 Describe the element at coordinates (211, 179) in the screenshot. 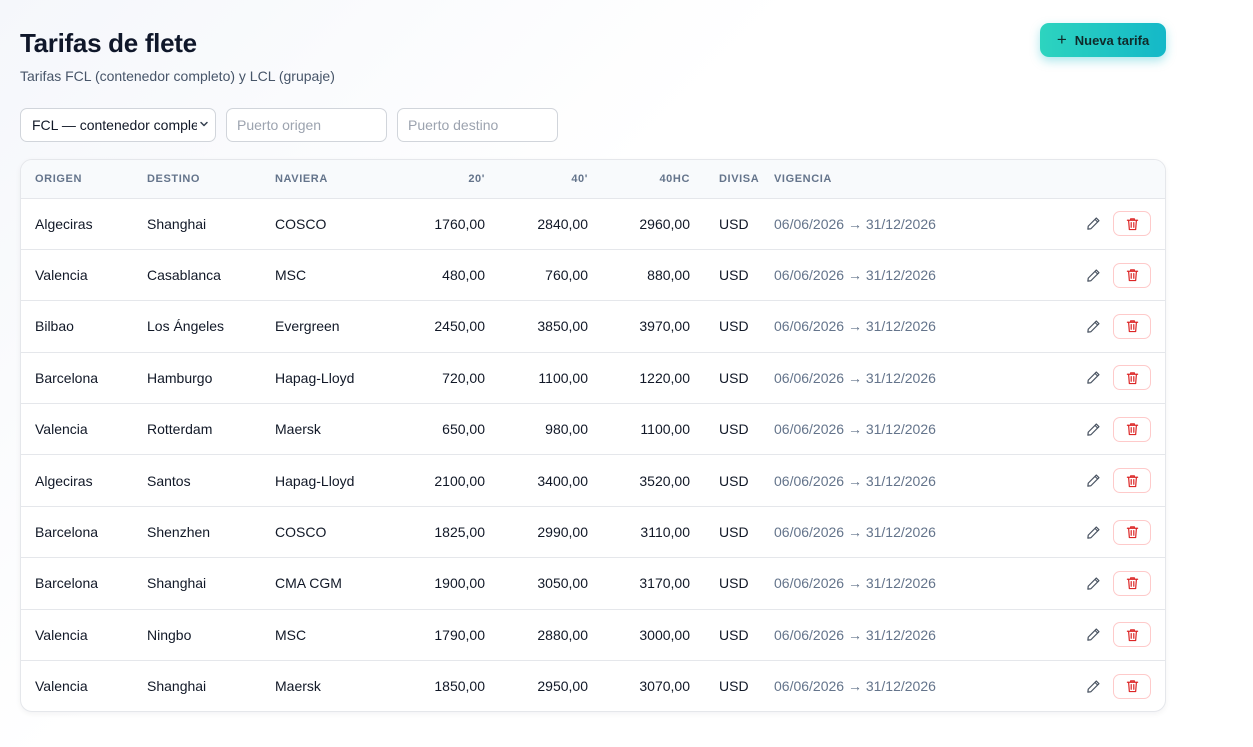

I see `column-header-destino: DESTINO` at that location.